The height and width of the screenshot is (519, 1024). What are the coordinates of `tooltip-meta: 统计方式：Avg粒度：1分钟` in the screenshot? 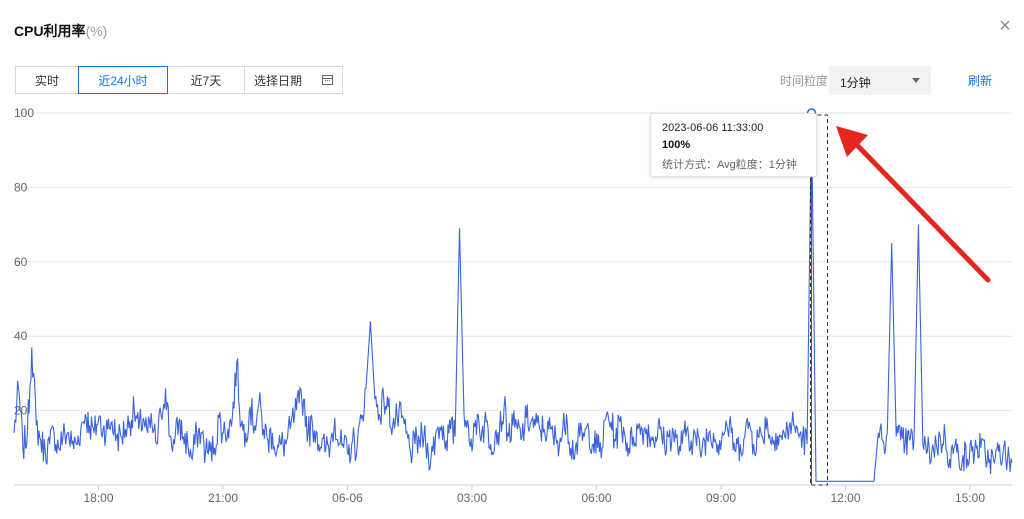 It's located at (729, 165).